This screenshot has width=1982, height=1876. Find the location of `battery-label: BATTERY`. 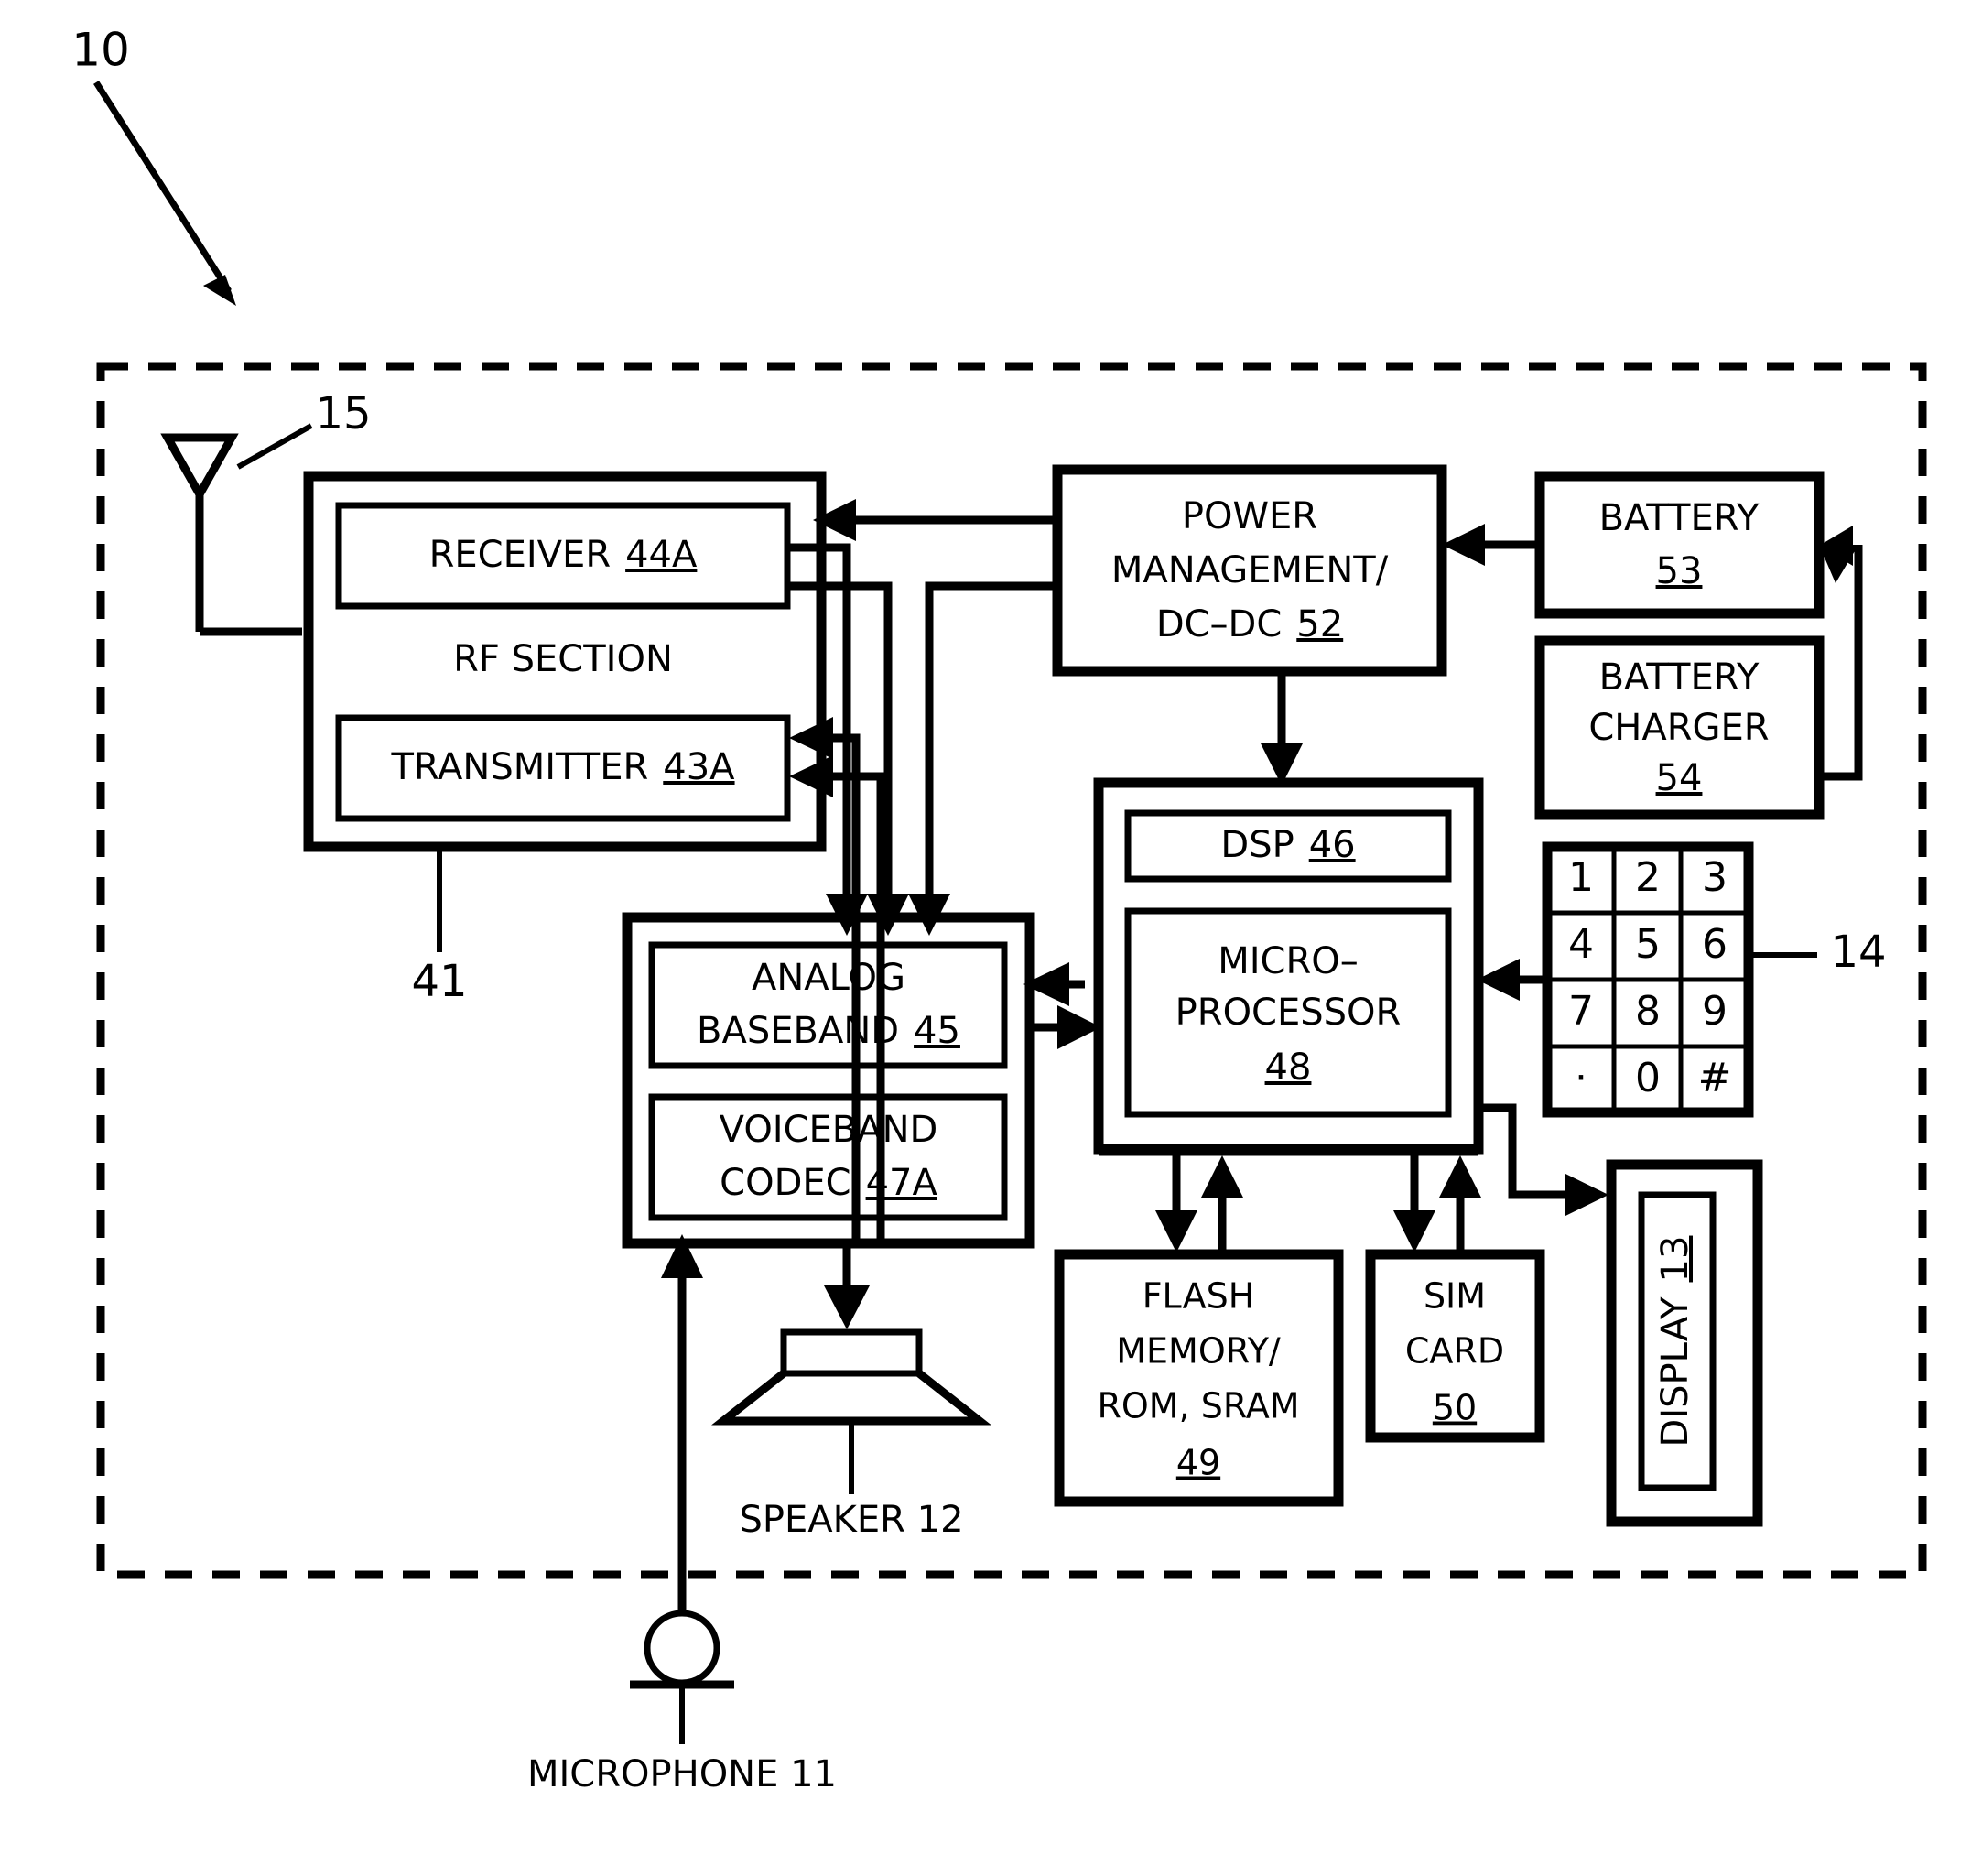

battery-label: BATTERY is located at coordinates (1679, 518).